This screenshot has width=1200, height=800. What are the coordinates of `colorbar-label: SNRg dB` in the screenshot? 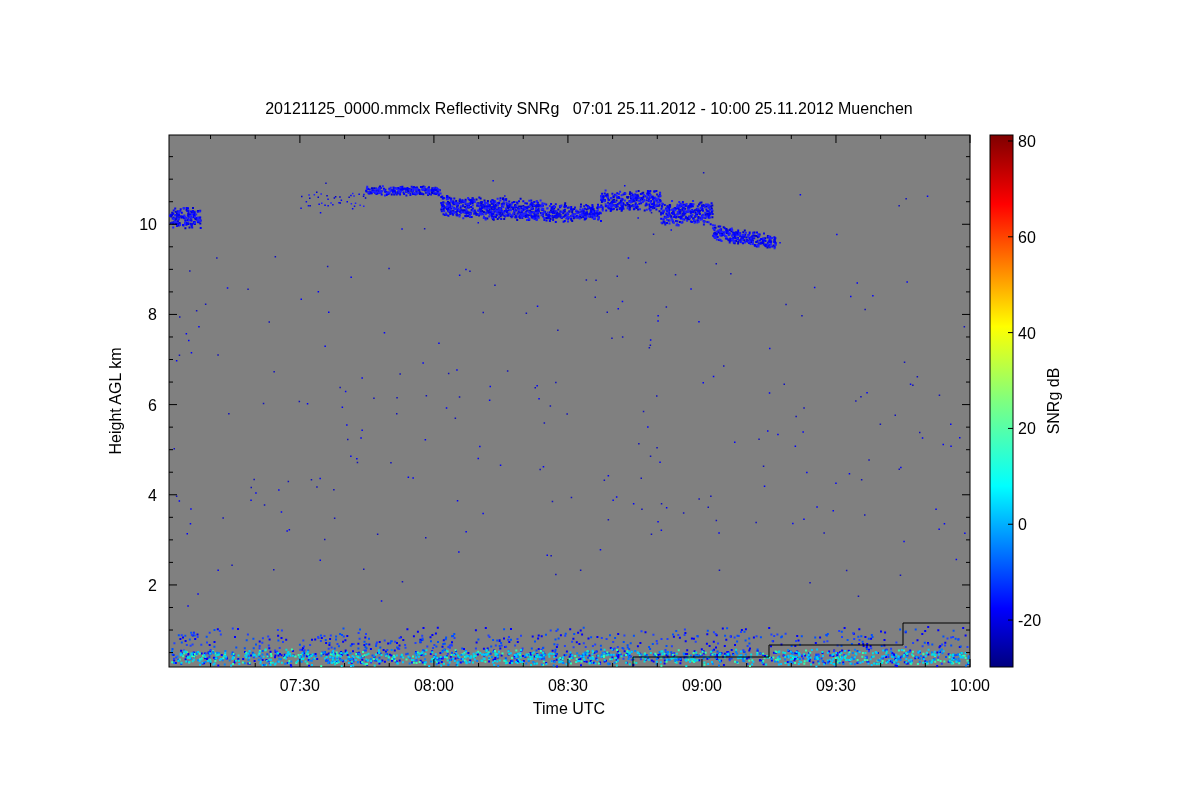 It's located at (1053, 401).